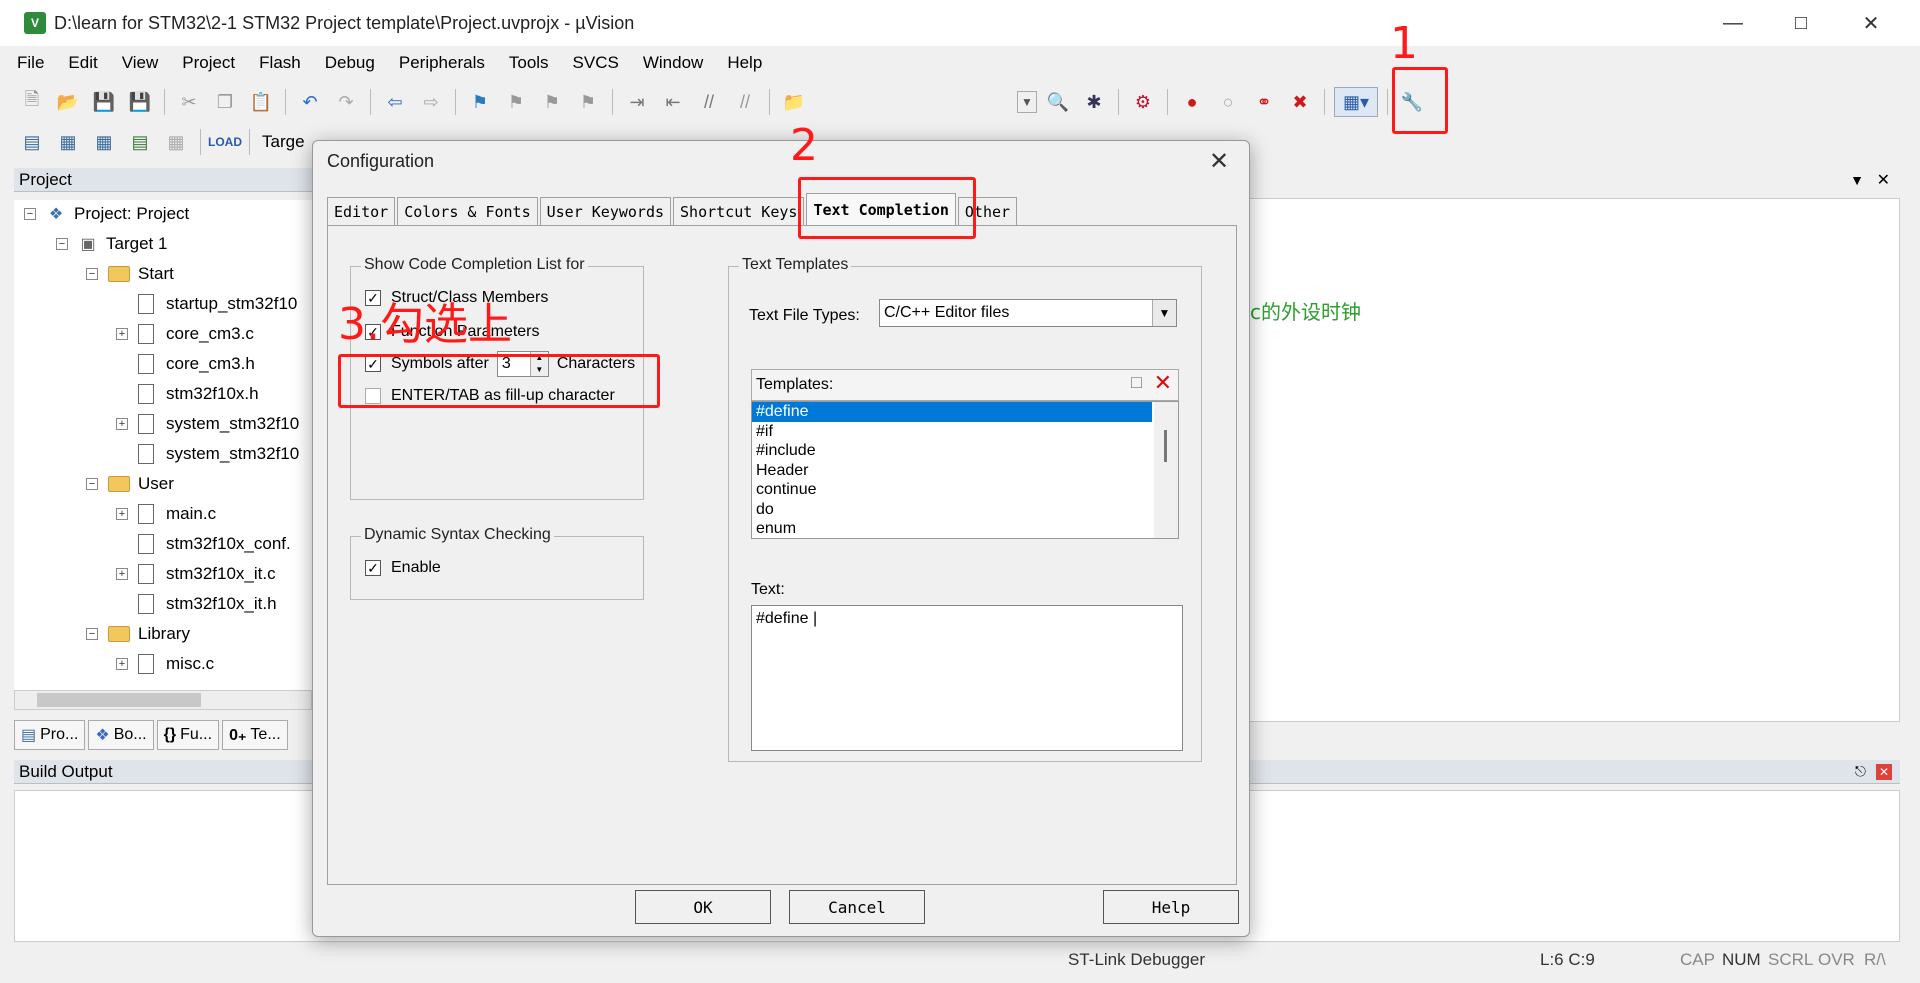  I want to click on templates-scrollbar, so click(1166, 470).